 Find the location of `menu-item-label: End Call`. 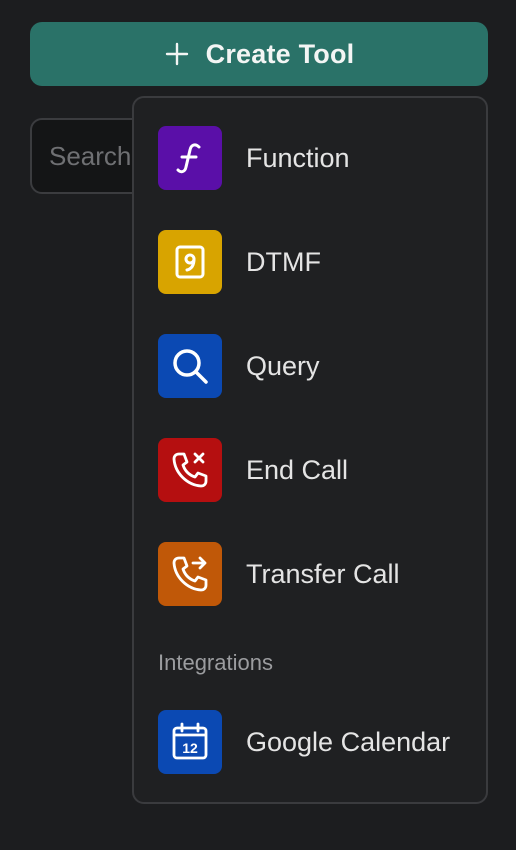

menu-item-label: End Call is located at coordinates (297, 469).